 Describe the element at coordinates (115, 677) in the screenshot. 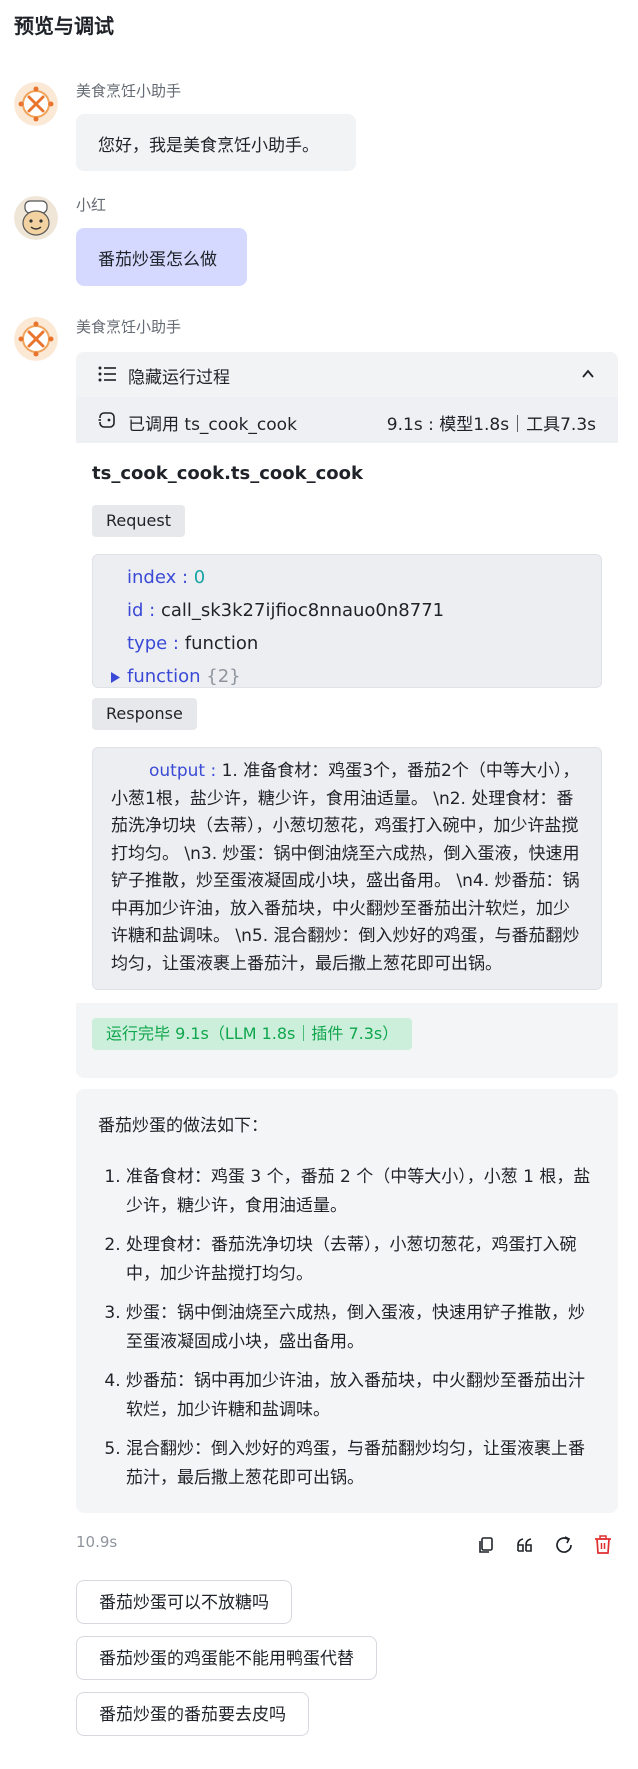

I see `caret-right-icon` at that location.